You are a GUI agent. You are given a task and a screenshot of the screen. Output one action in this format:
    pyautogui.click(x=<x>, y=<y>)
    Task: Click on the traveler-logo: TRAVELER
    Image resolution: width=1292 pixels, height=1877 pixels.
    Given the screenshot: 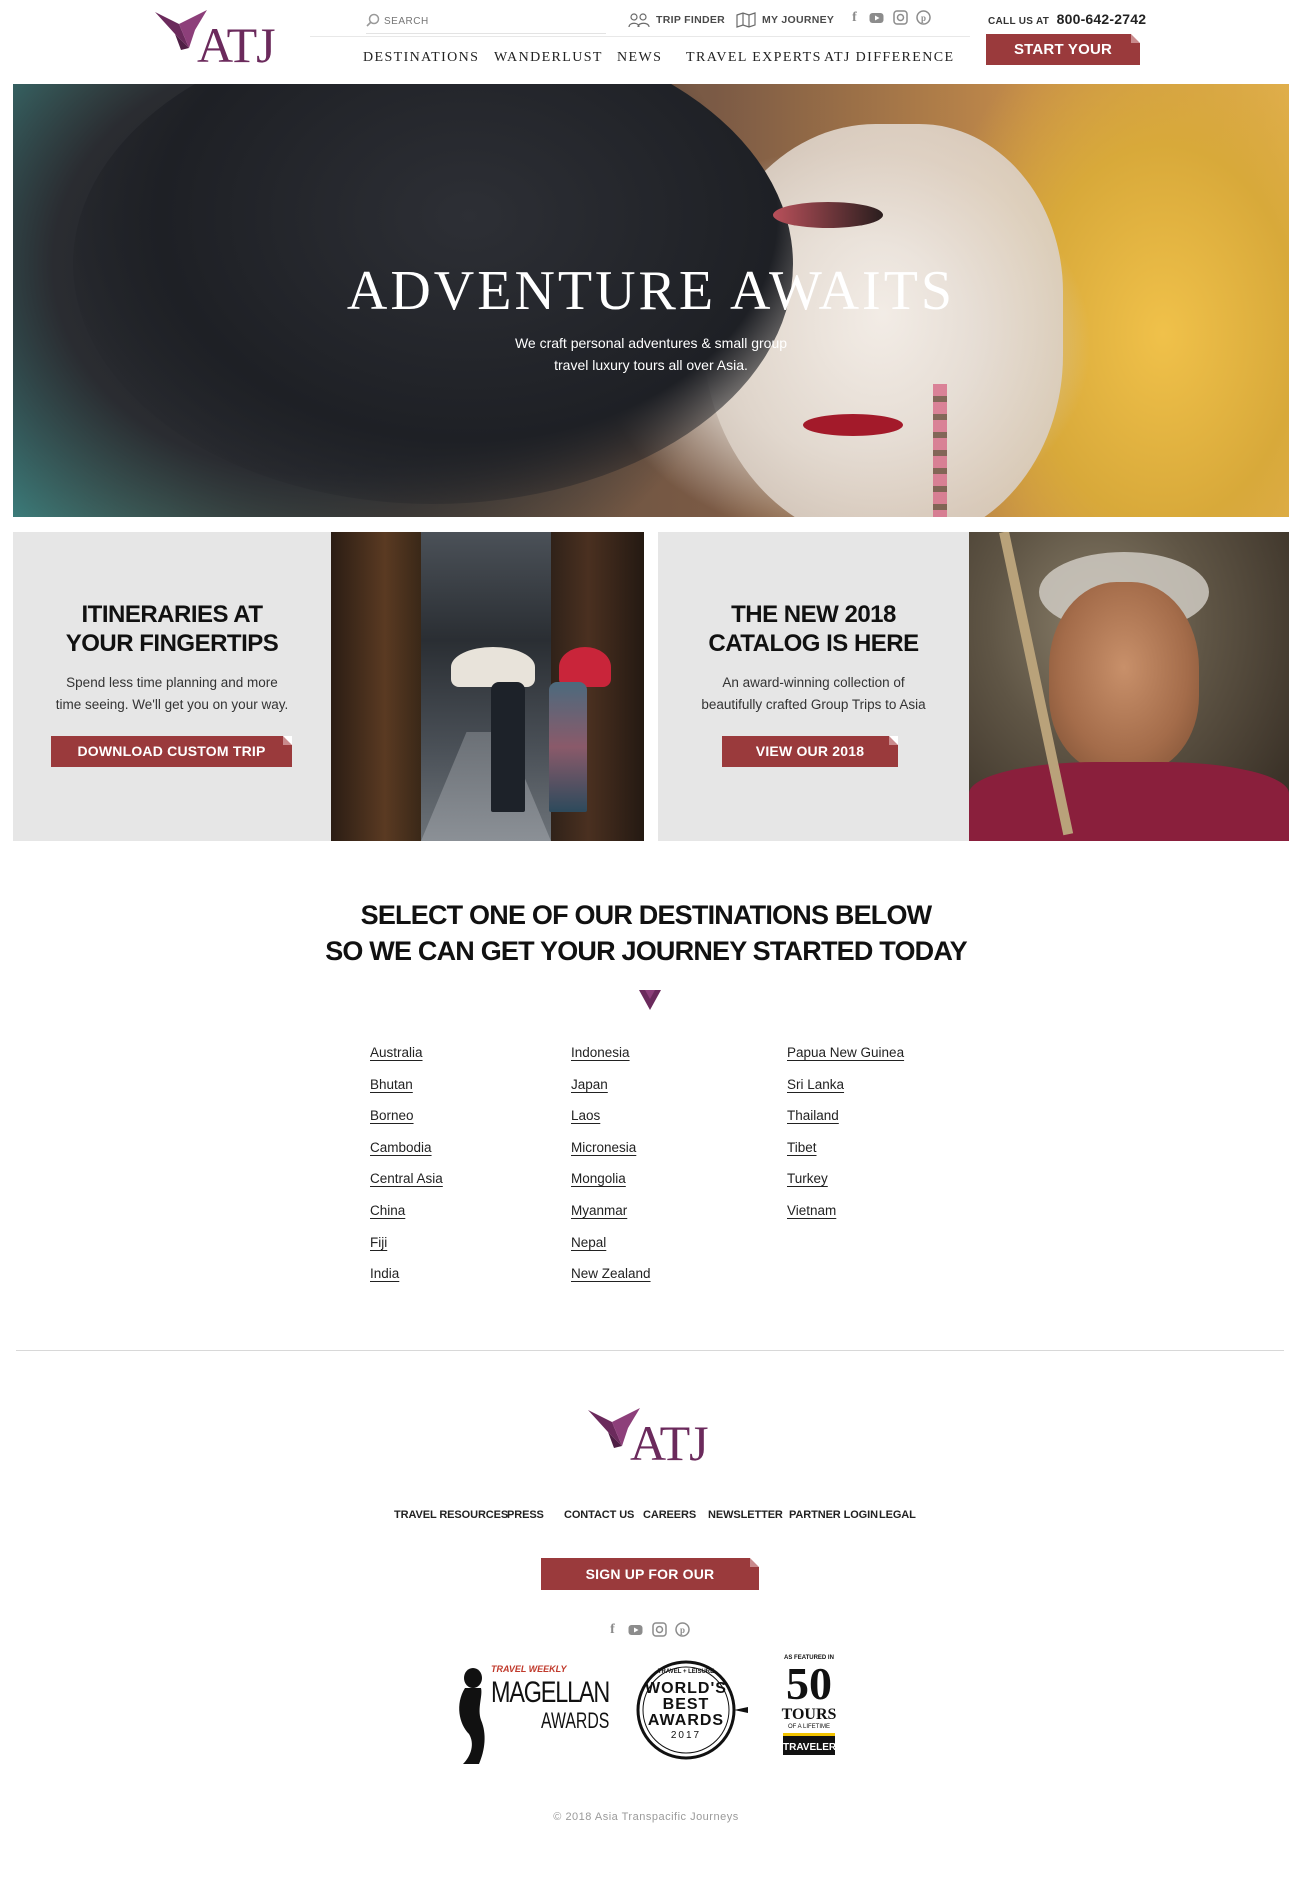 What is the action you would take?
    pyautogui.click(x=809, y=1744)
    